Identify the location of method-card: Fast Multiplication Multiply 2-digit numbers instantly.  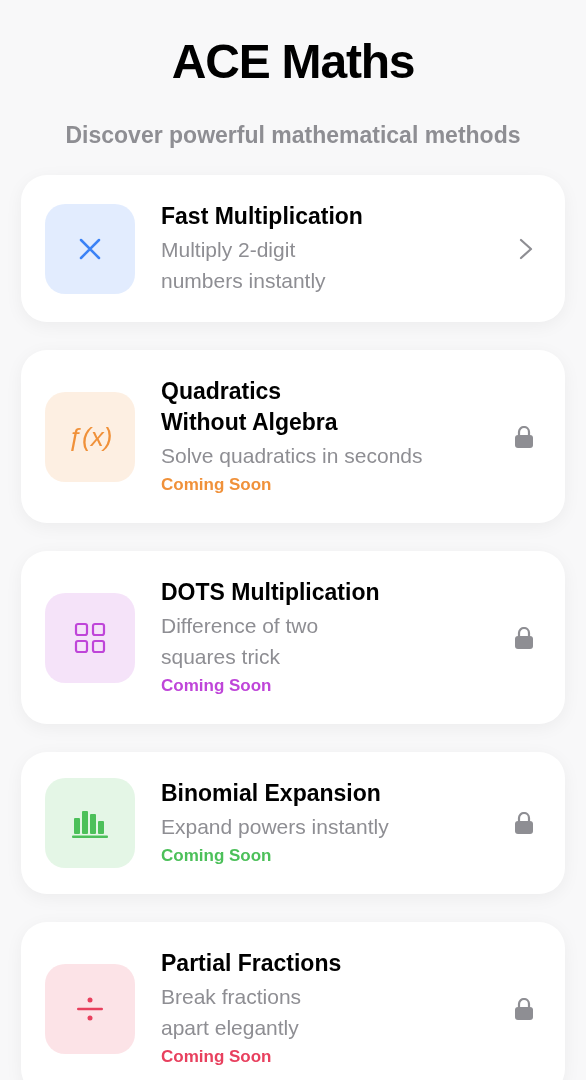
(293, 248).